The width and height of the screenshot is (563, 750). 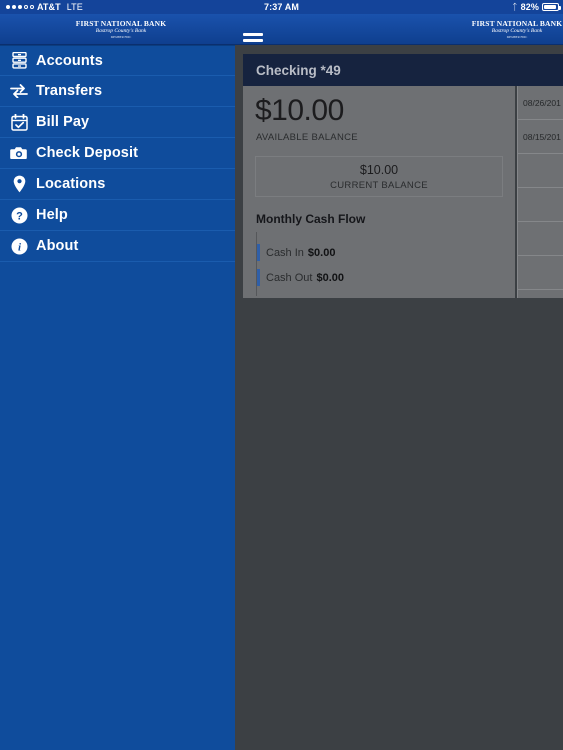 What do you see at coordinates (19, 61) in the screenshot?
I see `accounts-drawer-icon` at bounding box center [19, 61].